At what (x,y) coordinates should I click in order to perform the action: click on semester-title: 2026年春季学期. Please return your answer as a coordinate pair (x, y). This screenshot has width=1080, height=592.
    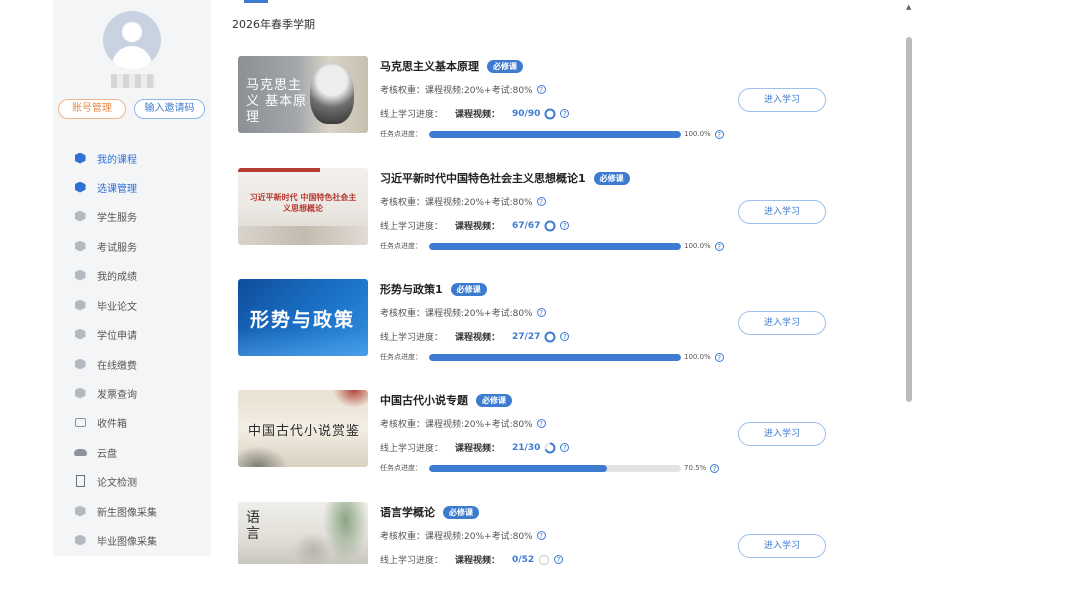
    Looking at the image, I should click on (273, 24).